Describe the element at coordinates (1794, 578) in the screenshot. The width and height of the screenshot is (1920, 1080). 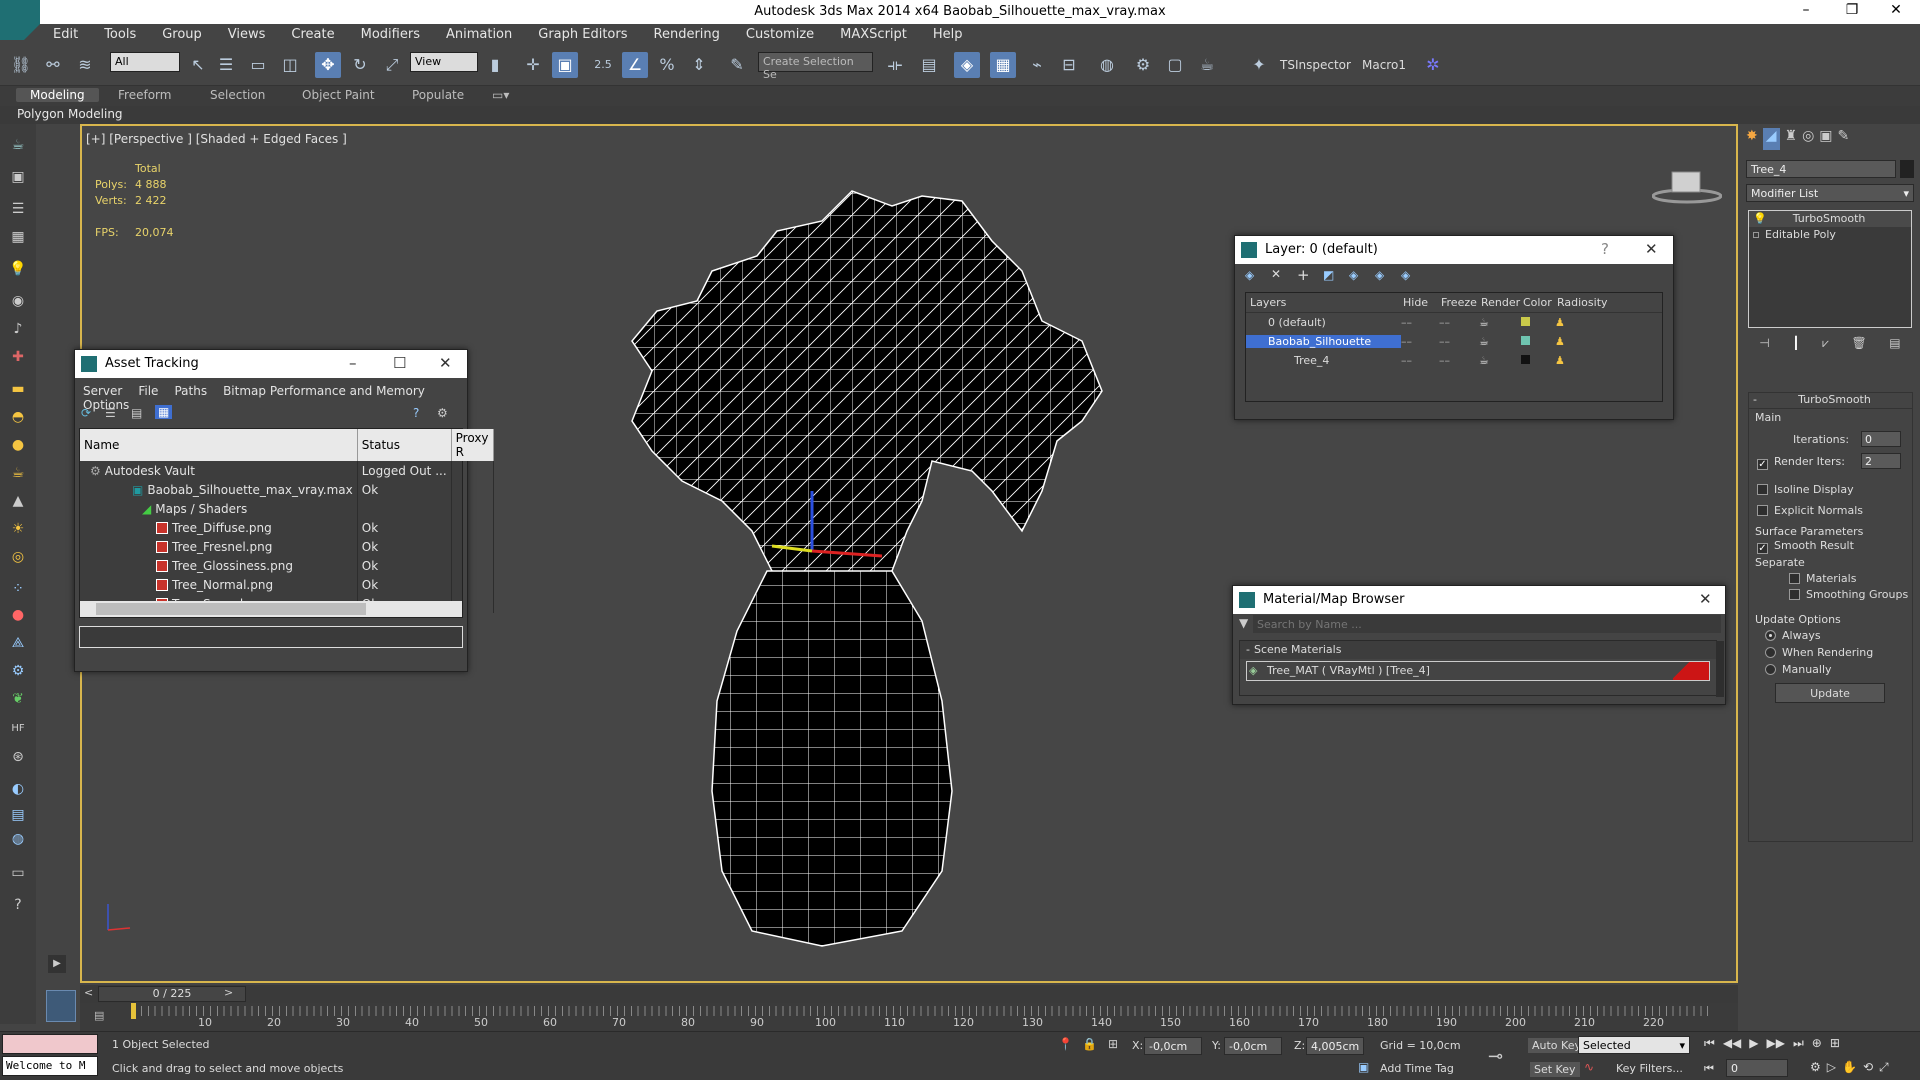
I see `materials-checkbox` at that location.